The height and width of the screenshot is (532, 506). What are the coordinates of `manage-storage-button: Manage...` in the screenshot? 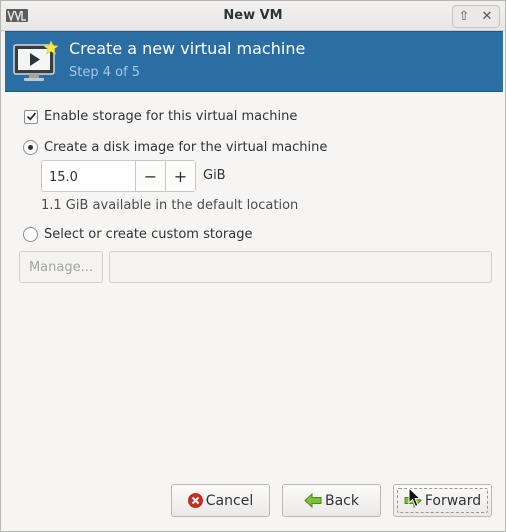 It's located at (61, 267).